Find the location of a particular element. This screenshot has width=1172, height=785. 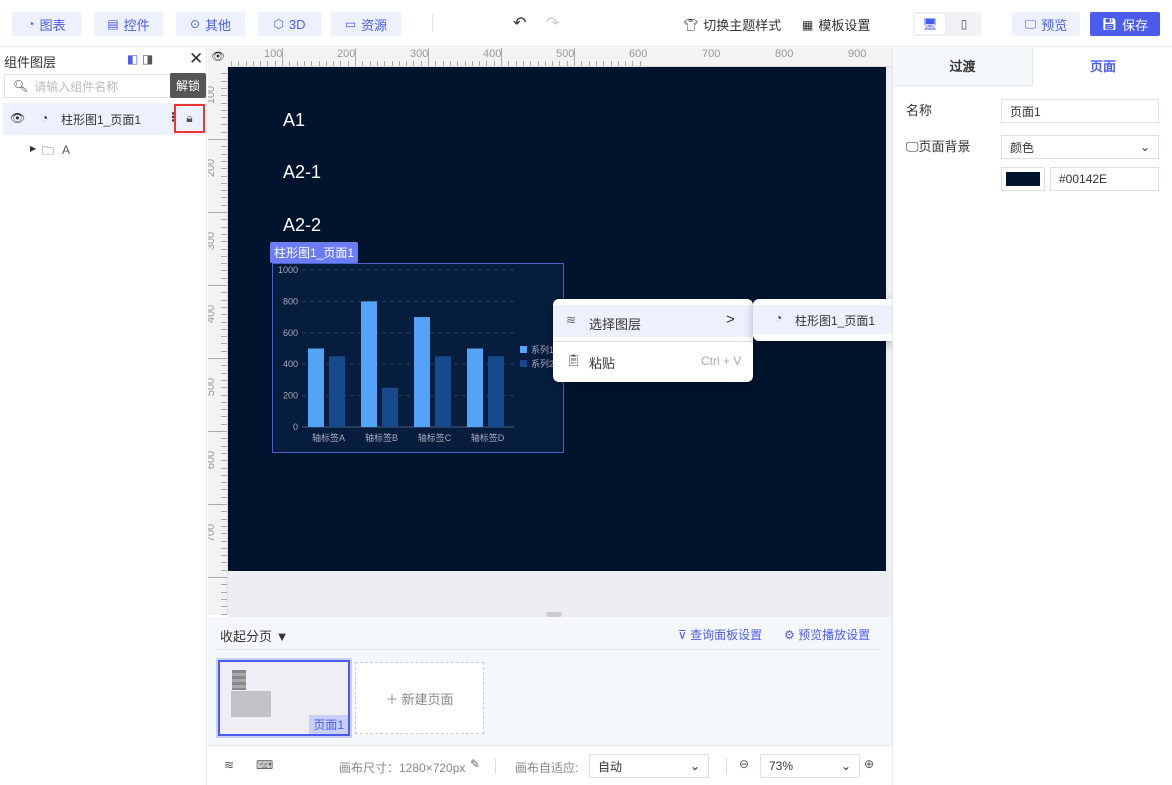

caret-right-icon: ▶ is located at coordinates (33, 148).